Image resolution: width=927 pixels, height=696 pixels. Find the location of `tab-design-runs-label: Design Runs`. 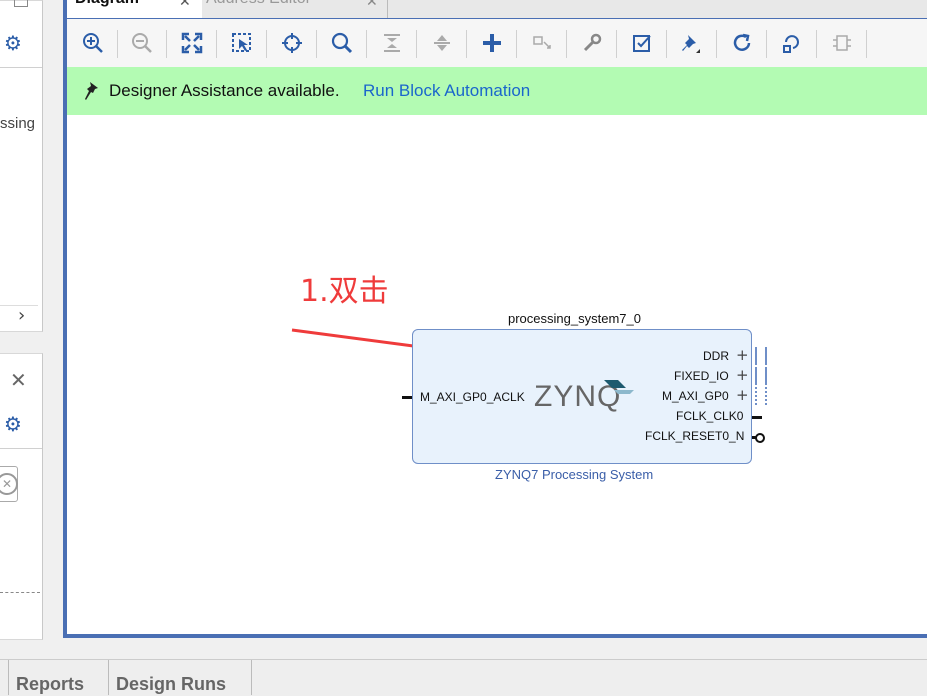

tab-design-runs-label: Design Runs is located at coordinates (171, 684).